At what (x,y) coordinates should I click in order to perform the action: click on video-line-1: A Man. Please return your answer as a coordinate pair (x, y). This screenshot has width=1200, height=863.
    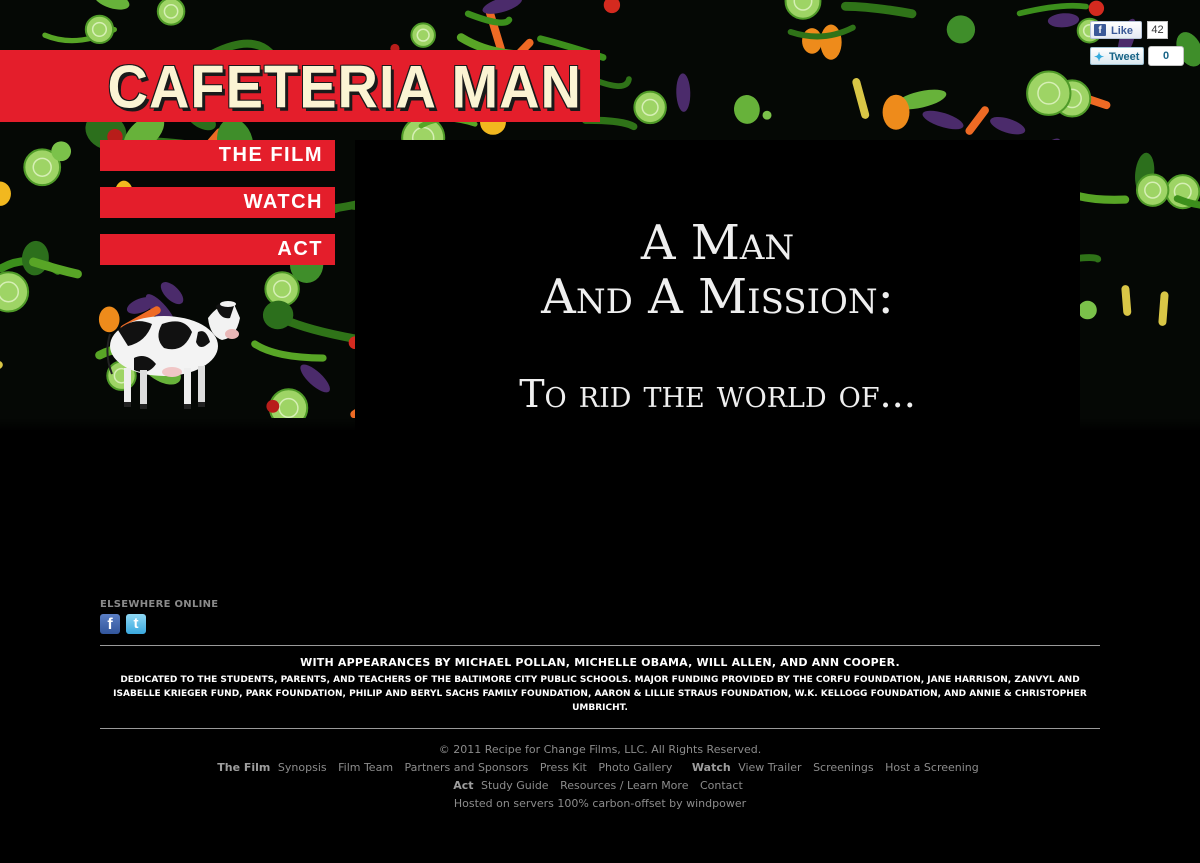
    Looking at the image, I should click on (717, 243).